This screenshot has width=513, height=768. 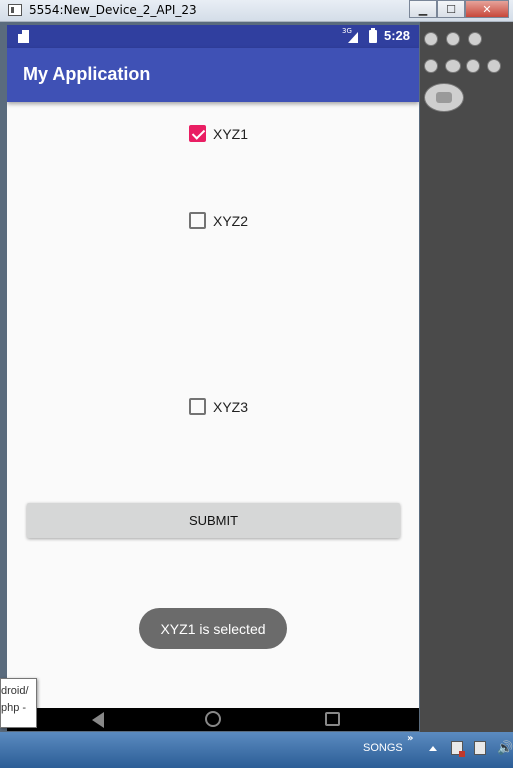 What do you see at coordinates (23, 36) in the screenshot?
I see `sd-card-icon` at bounding box center [23, 36].